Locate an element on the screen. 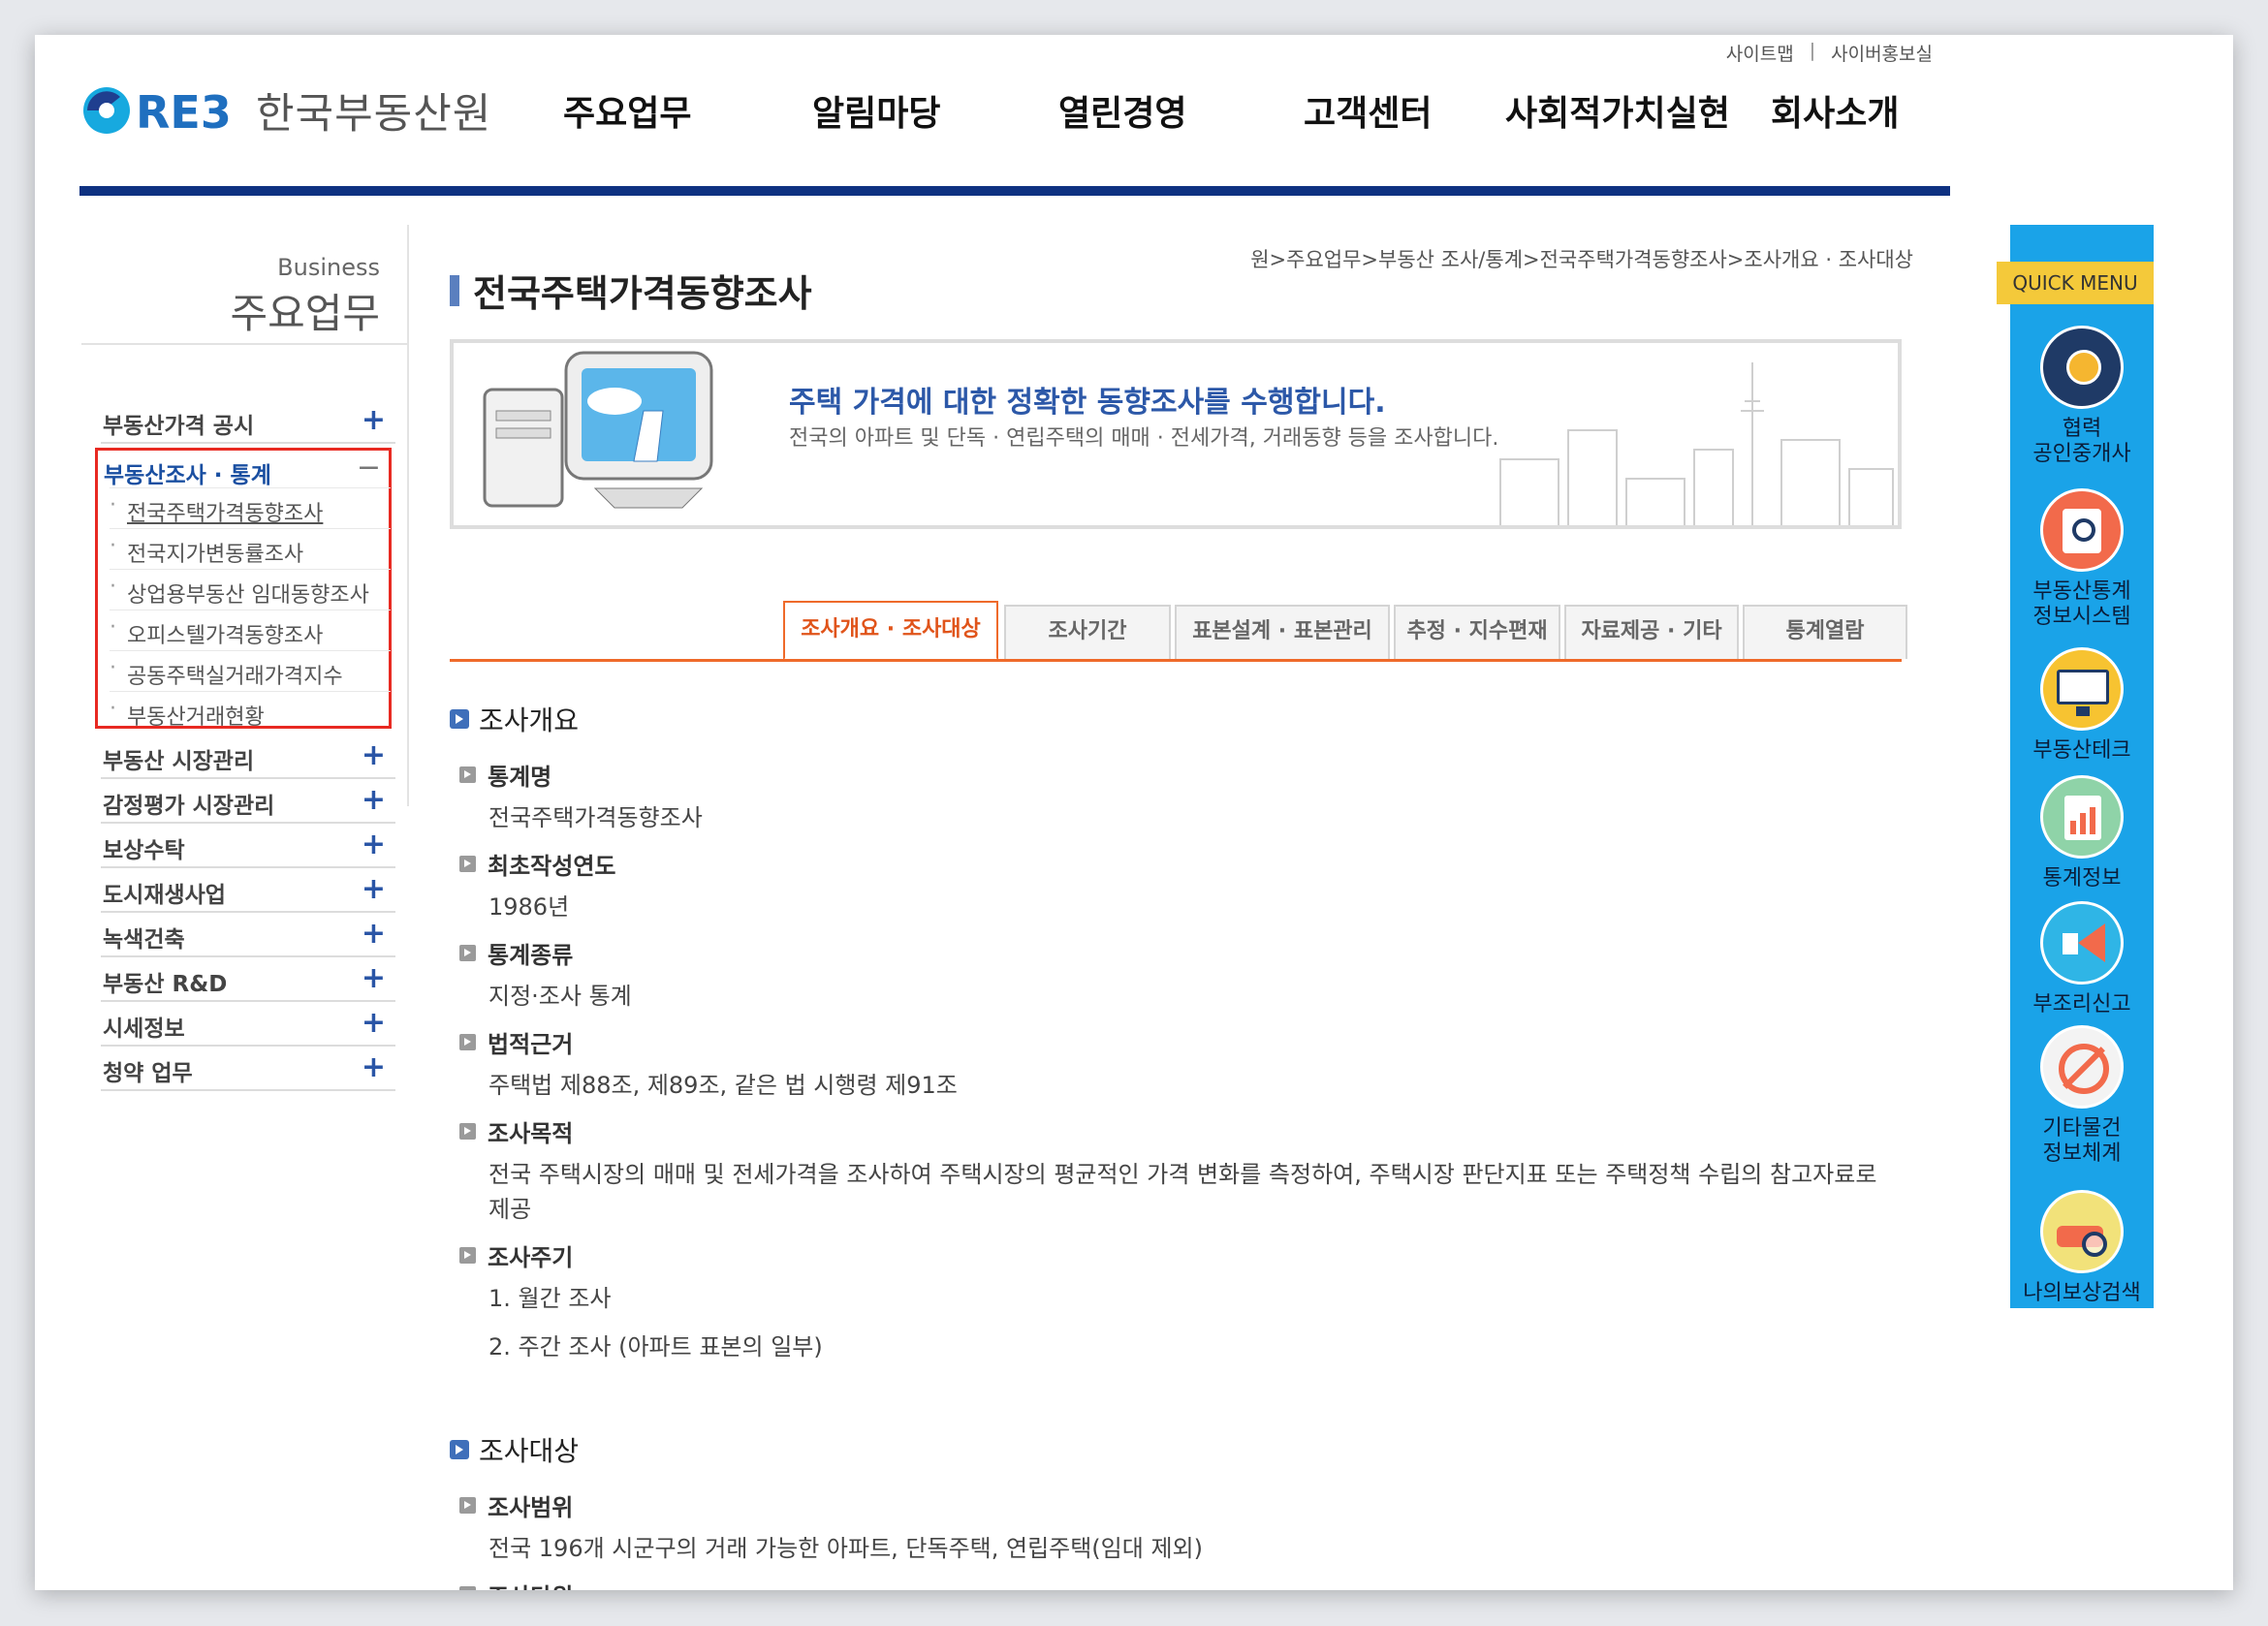 Image resolution: width=2268 pixels, height=1626 pixels. gnb-customer-center: 고객센터 is located at coordinates (1368, 110).